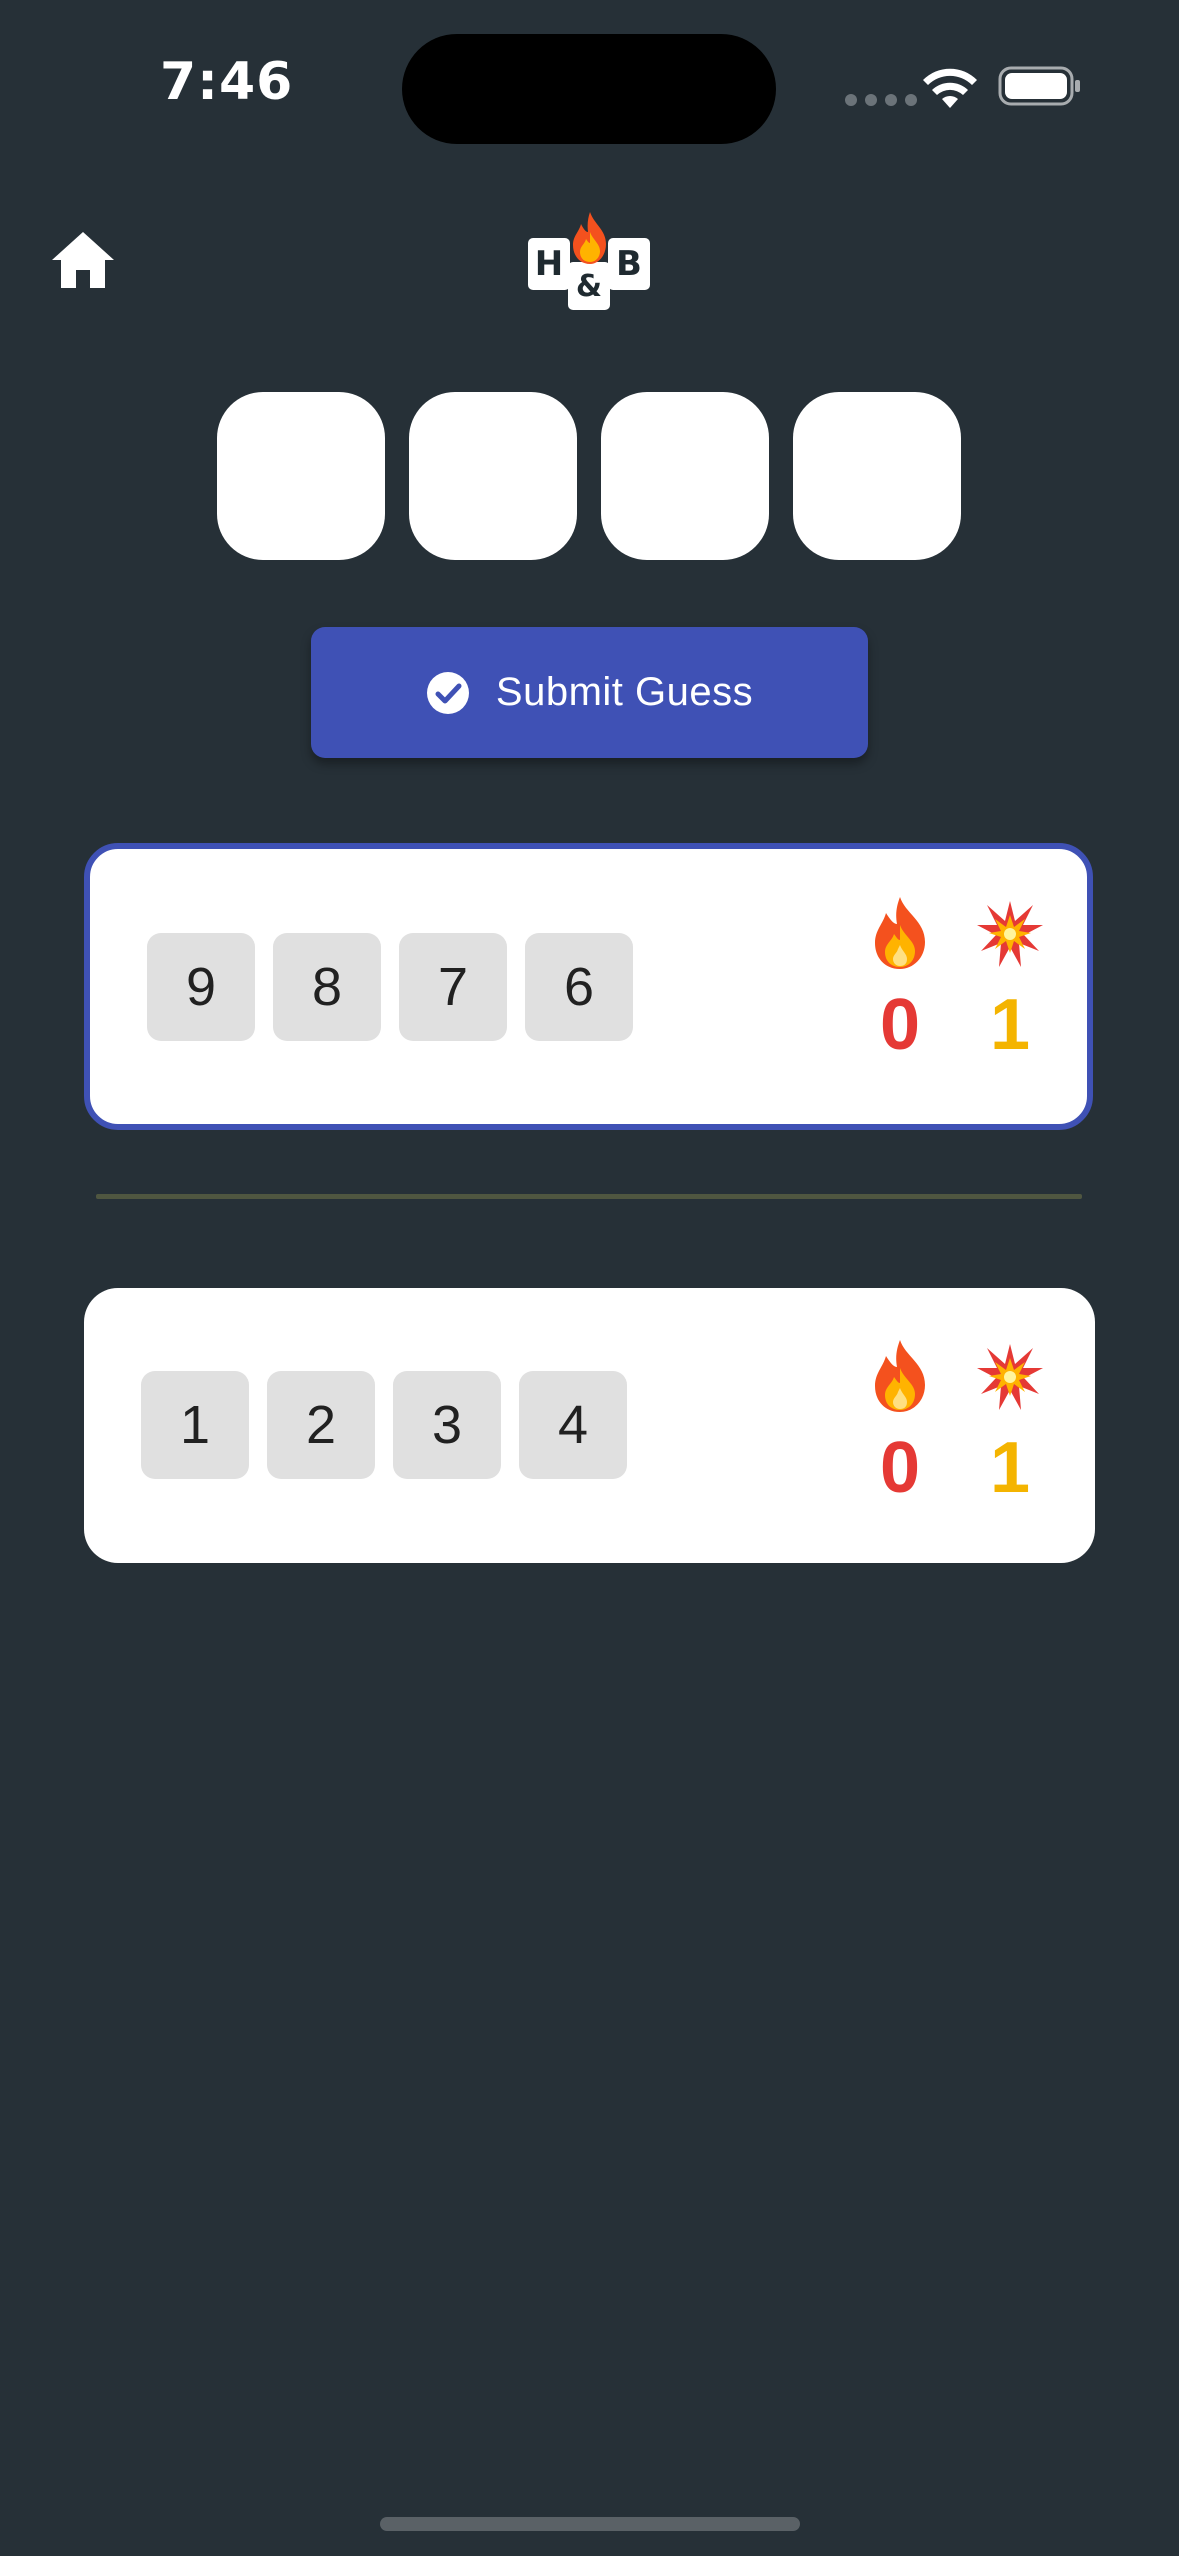 This screenshot has height=2556, width=1179. What do you see at coordinates (590, 2524) in the screenshot?
I see `home-indicator` at bounding box center [590, 2524].